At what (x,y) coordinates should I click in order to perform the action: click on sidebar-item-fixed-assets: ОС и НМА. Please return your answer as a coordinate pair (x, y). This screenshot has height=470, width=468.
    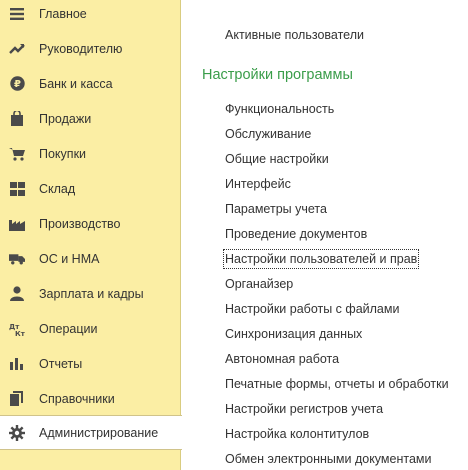
    Looking at the image, I should click on (90, 258).